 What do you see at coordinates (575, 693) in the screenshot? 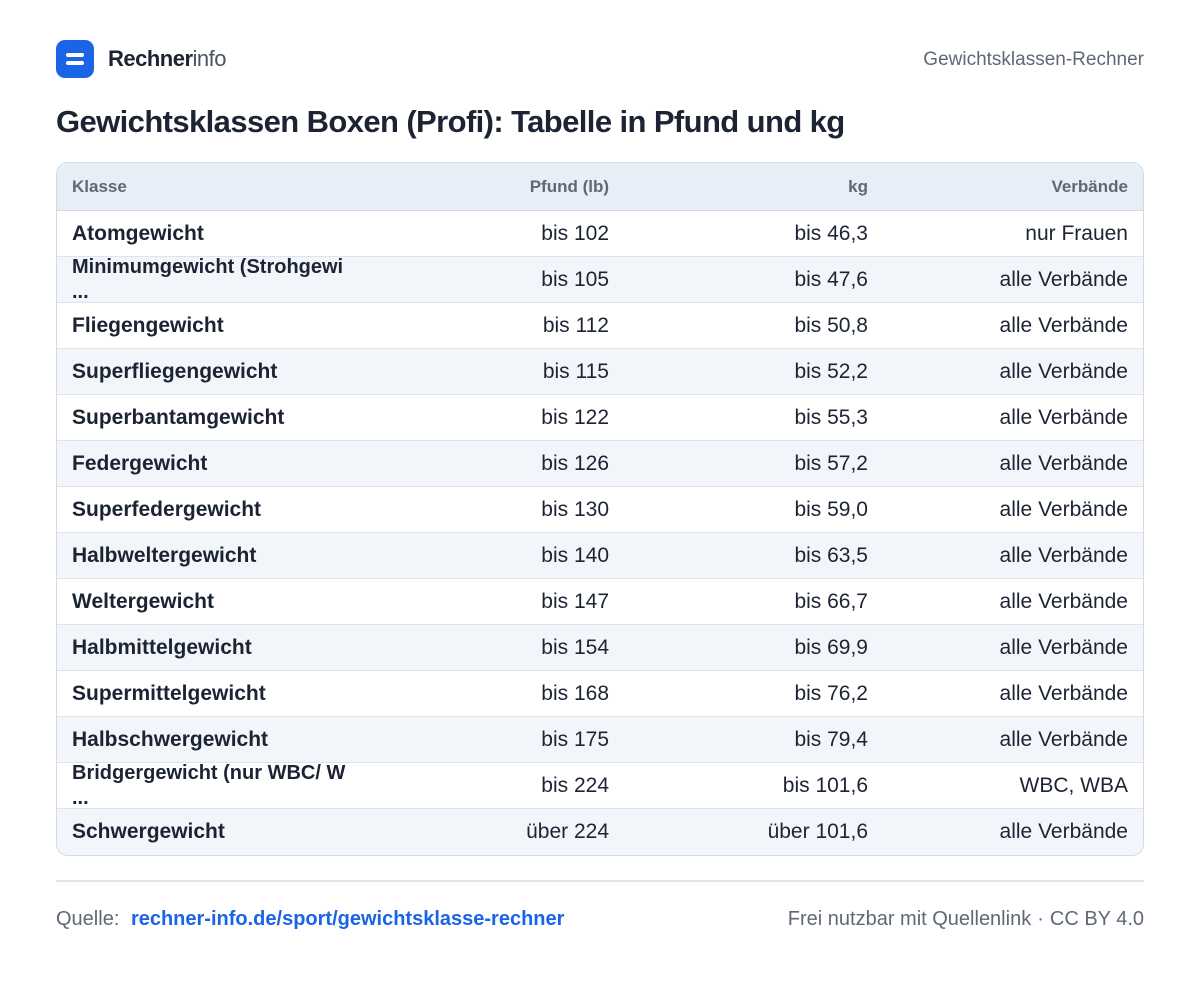
I see `cell-pfund: bis 168` at bounding box center [575, 693].